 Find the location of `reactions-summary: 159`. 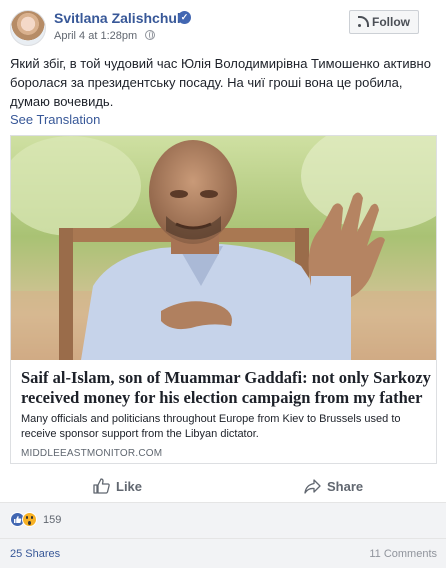

reactions-summary: 159 is located at coordinates (35, 519).